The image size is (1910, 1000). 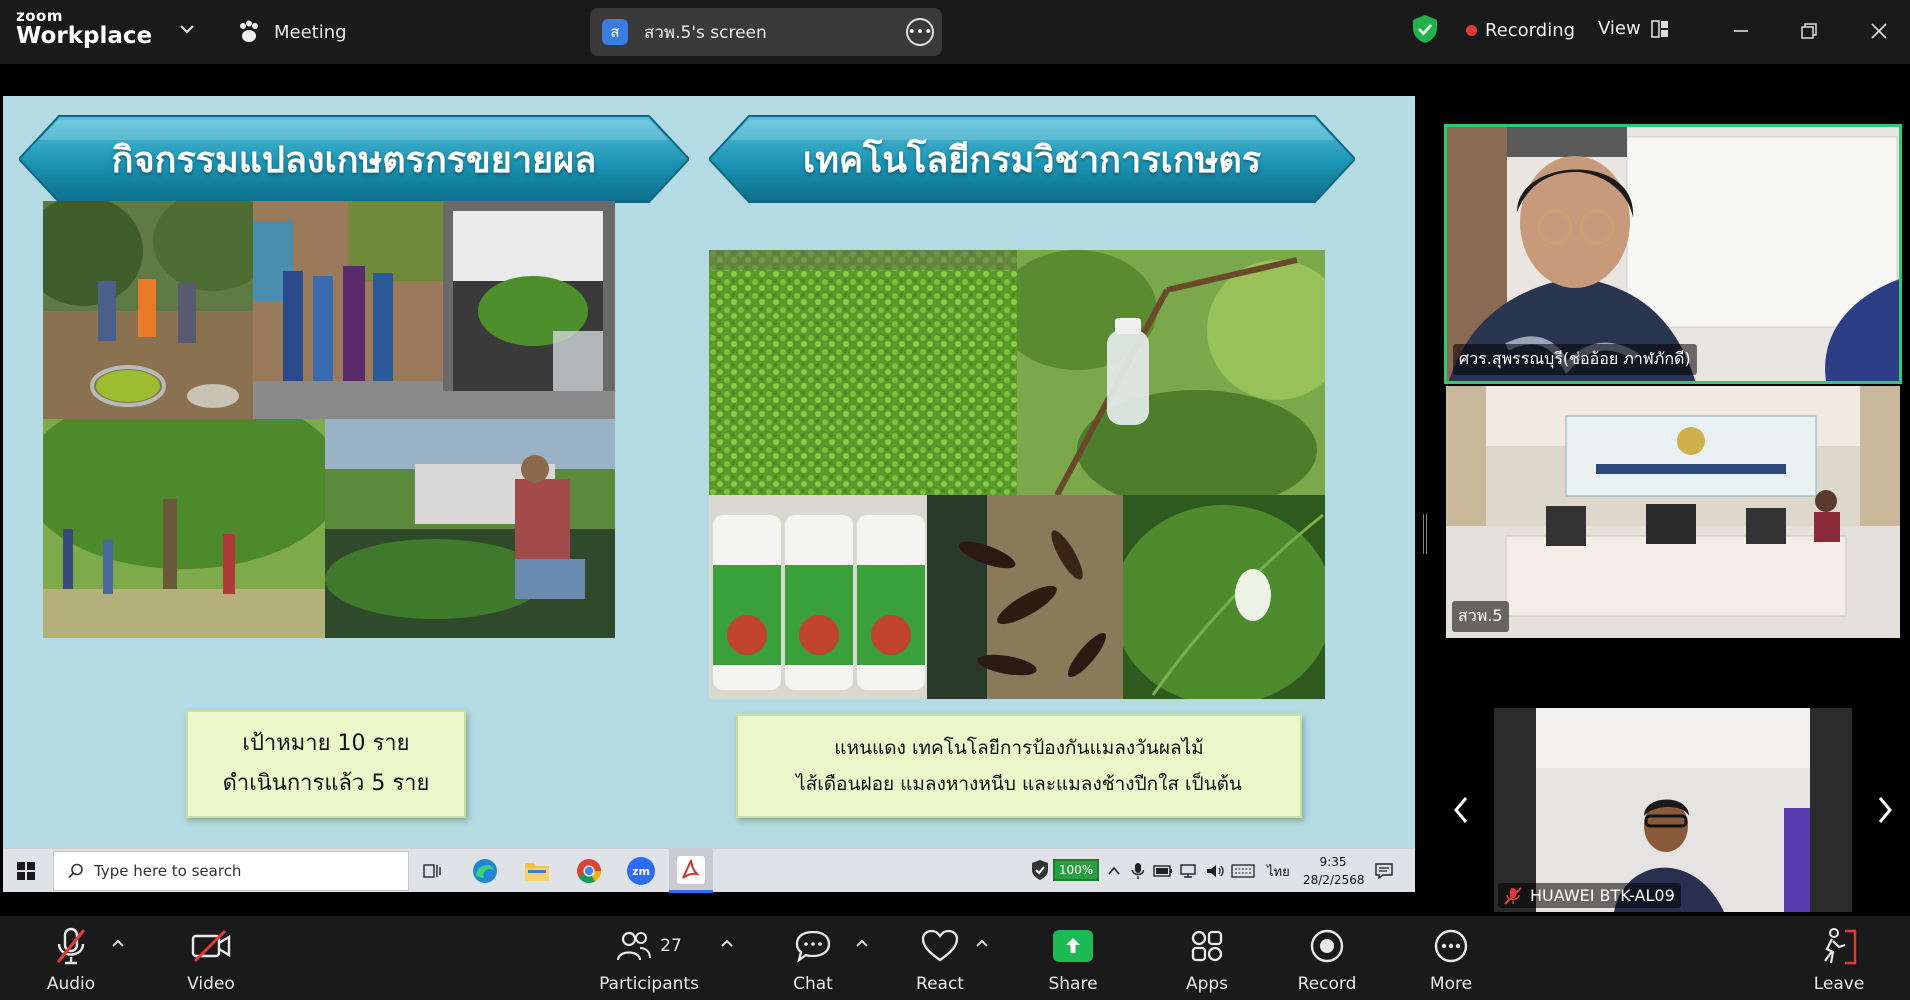 I want to click on acrobat-taskbar-button, so click(x=691, y=871).